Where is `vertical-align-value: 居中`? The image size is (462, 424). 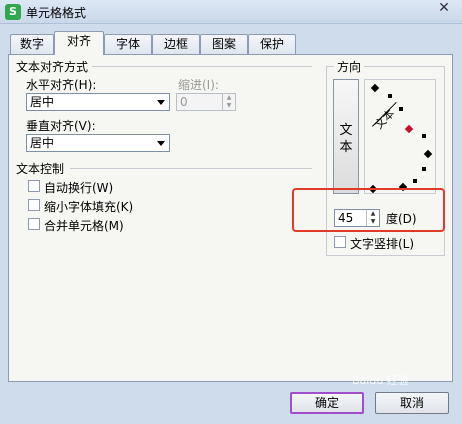 vertical-align-value: 居中 is located at coordinates (42, 143).